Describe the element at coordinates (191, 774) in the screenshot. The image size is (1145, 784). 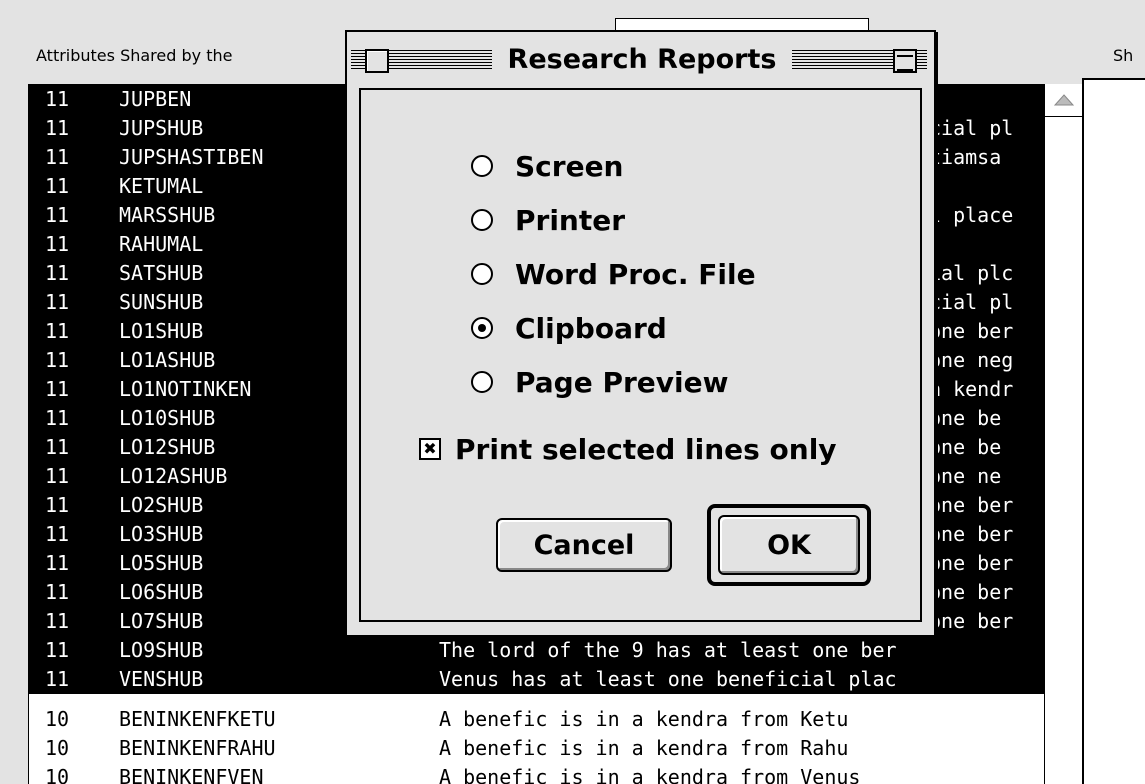
I see `row-attribute: BENINKENFVEN` at that location.